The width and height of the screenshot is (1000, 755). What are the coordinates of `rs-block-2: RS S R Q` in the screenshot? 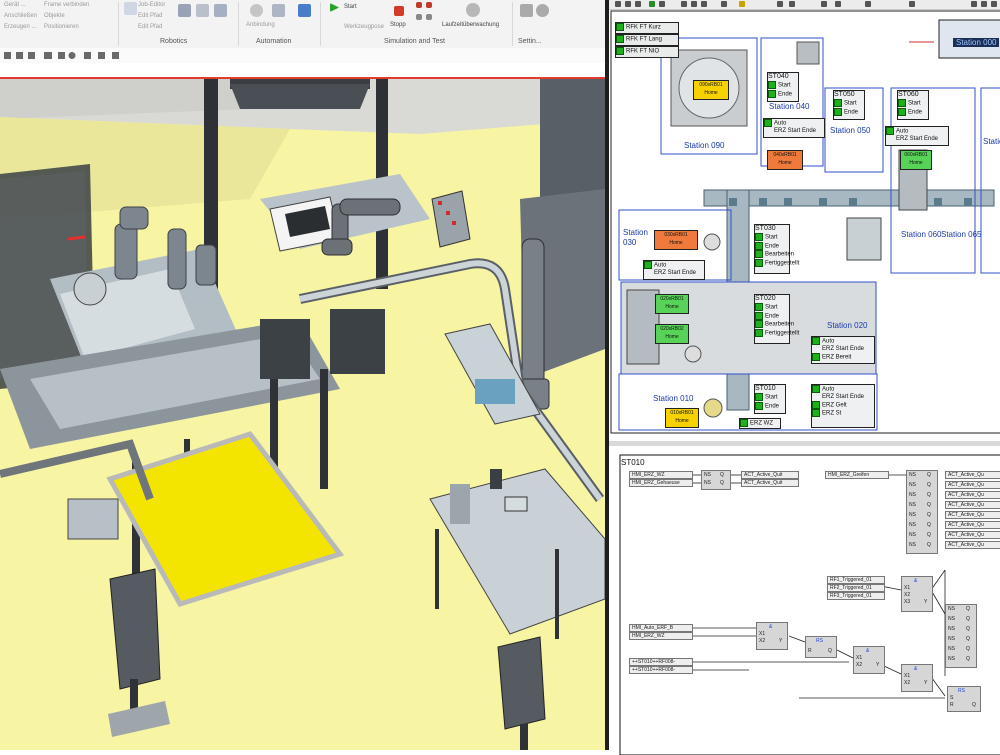 It's located at (964, 699).